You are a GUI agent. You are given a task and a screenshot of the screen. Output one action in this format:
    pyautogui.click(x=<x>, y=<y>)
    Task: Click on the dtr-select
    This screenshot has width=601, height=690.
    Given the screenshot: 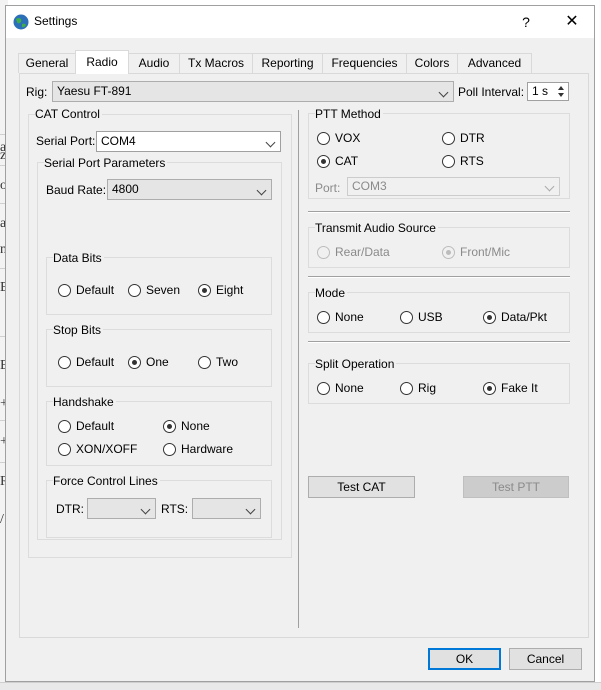 What is the action you would take?
    pyautogui.click(x=121, y=508)
    